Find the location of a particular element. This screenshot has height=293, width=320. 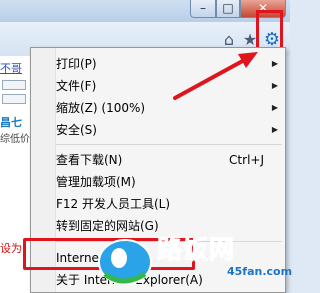

menu-item-label: 管理加载项(M) is located at coordinates (96, 182).